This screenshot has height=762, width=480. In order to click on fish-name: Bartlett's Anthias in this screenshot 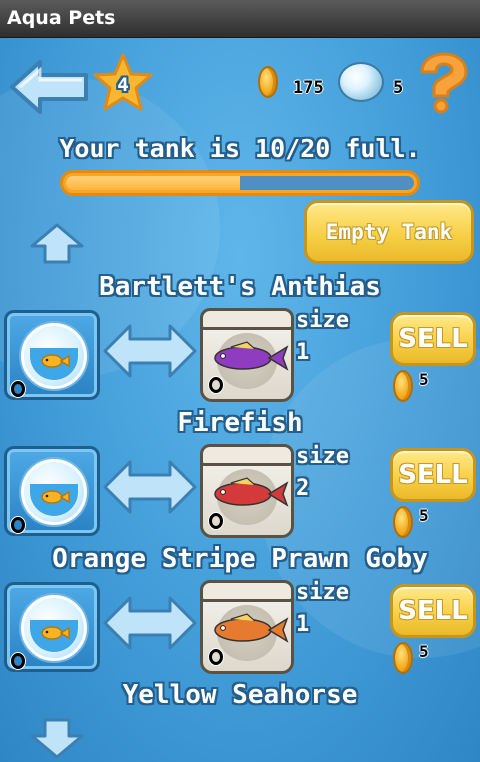, I will do `click(240, 287)`.